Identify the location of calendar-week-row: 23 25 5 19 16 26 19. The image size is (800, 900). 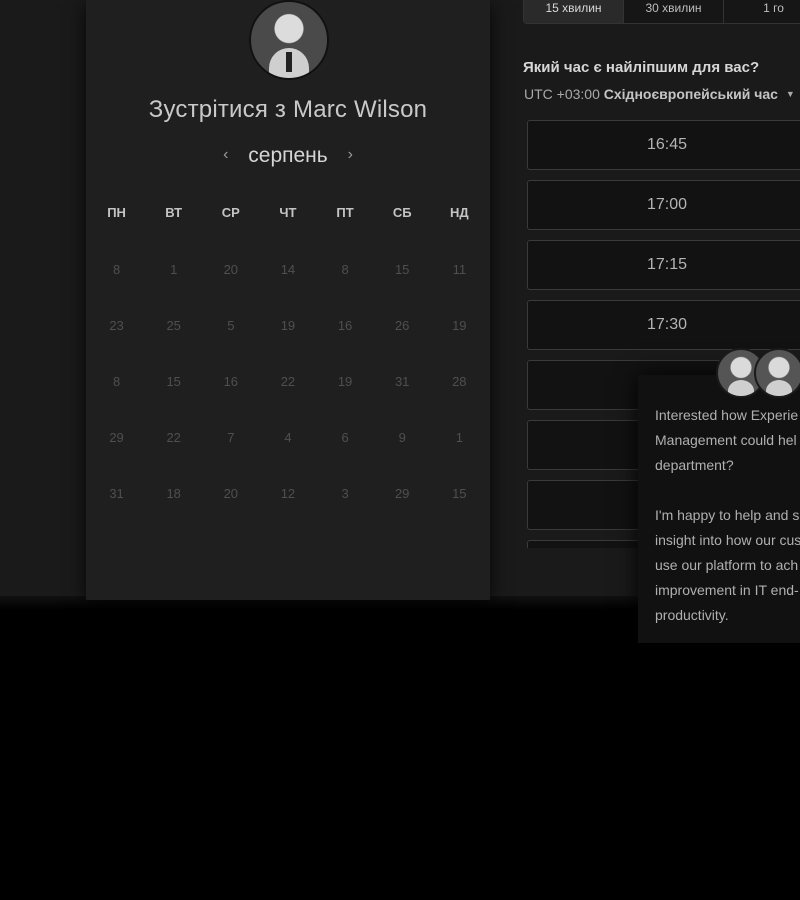
(288, 325).